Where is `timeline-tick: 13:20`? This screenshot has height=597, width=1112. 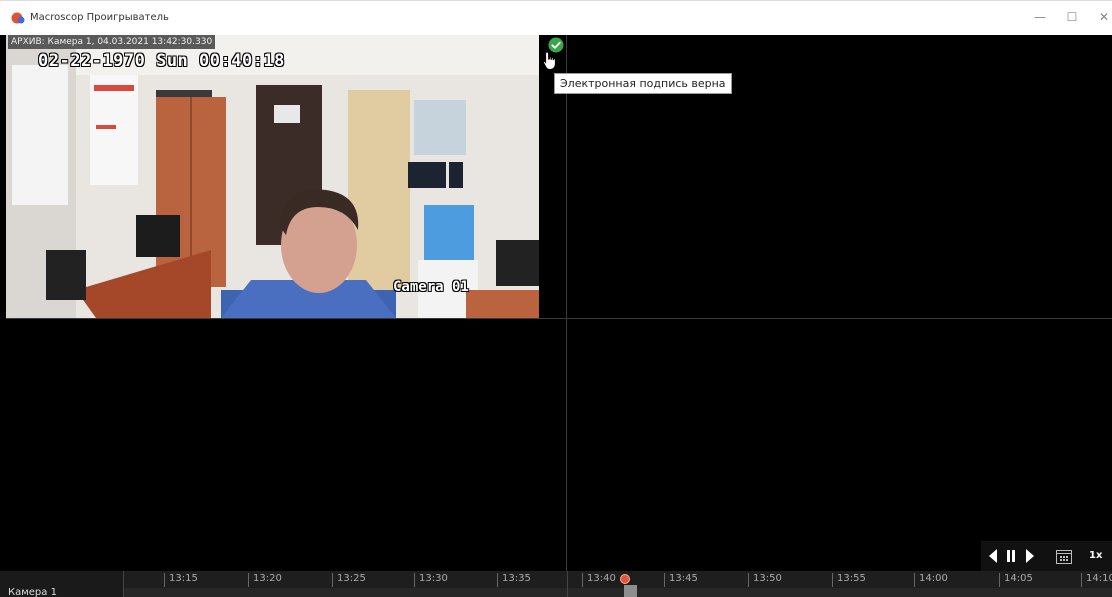 timeline-tick: 13:20 is located at coordinates (265, 580).